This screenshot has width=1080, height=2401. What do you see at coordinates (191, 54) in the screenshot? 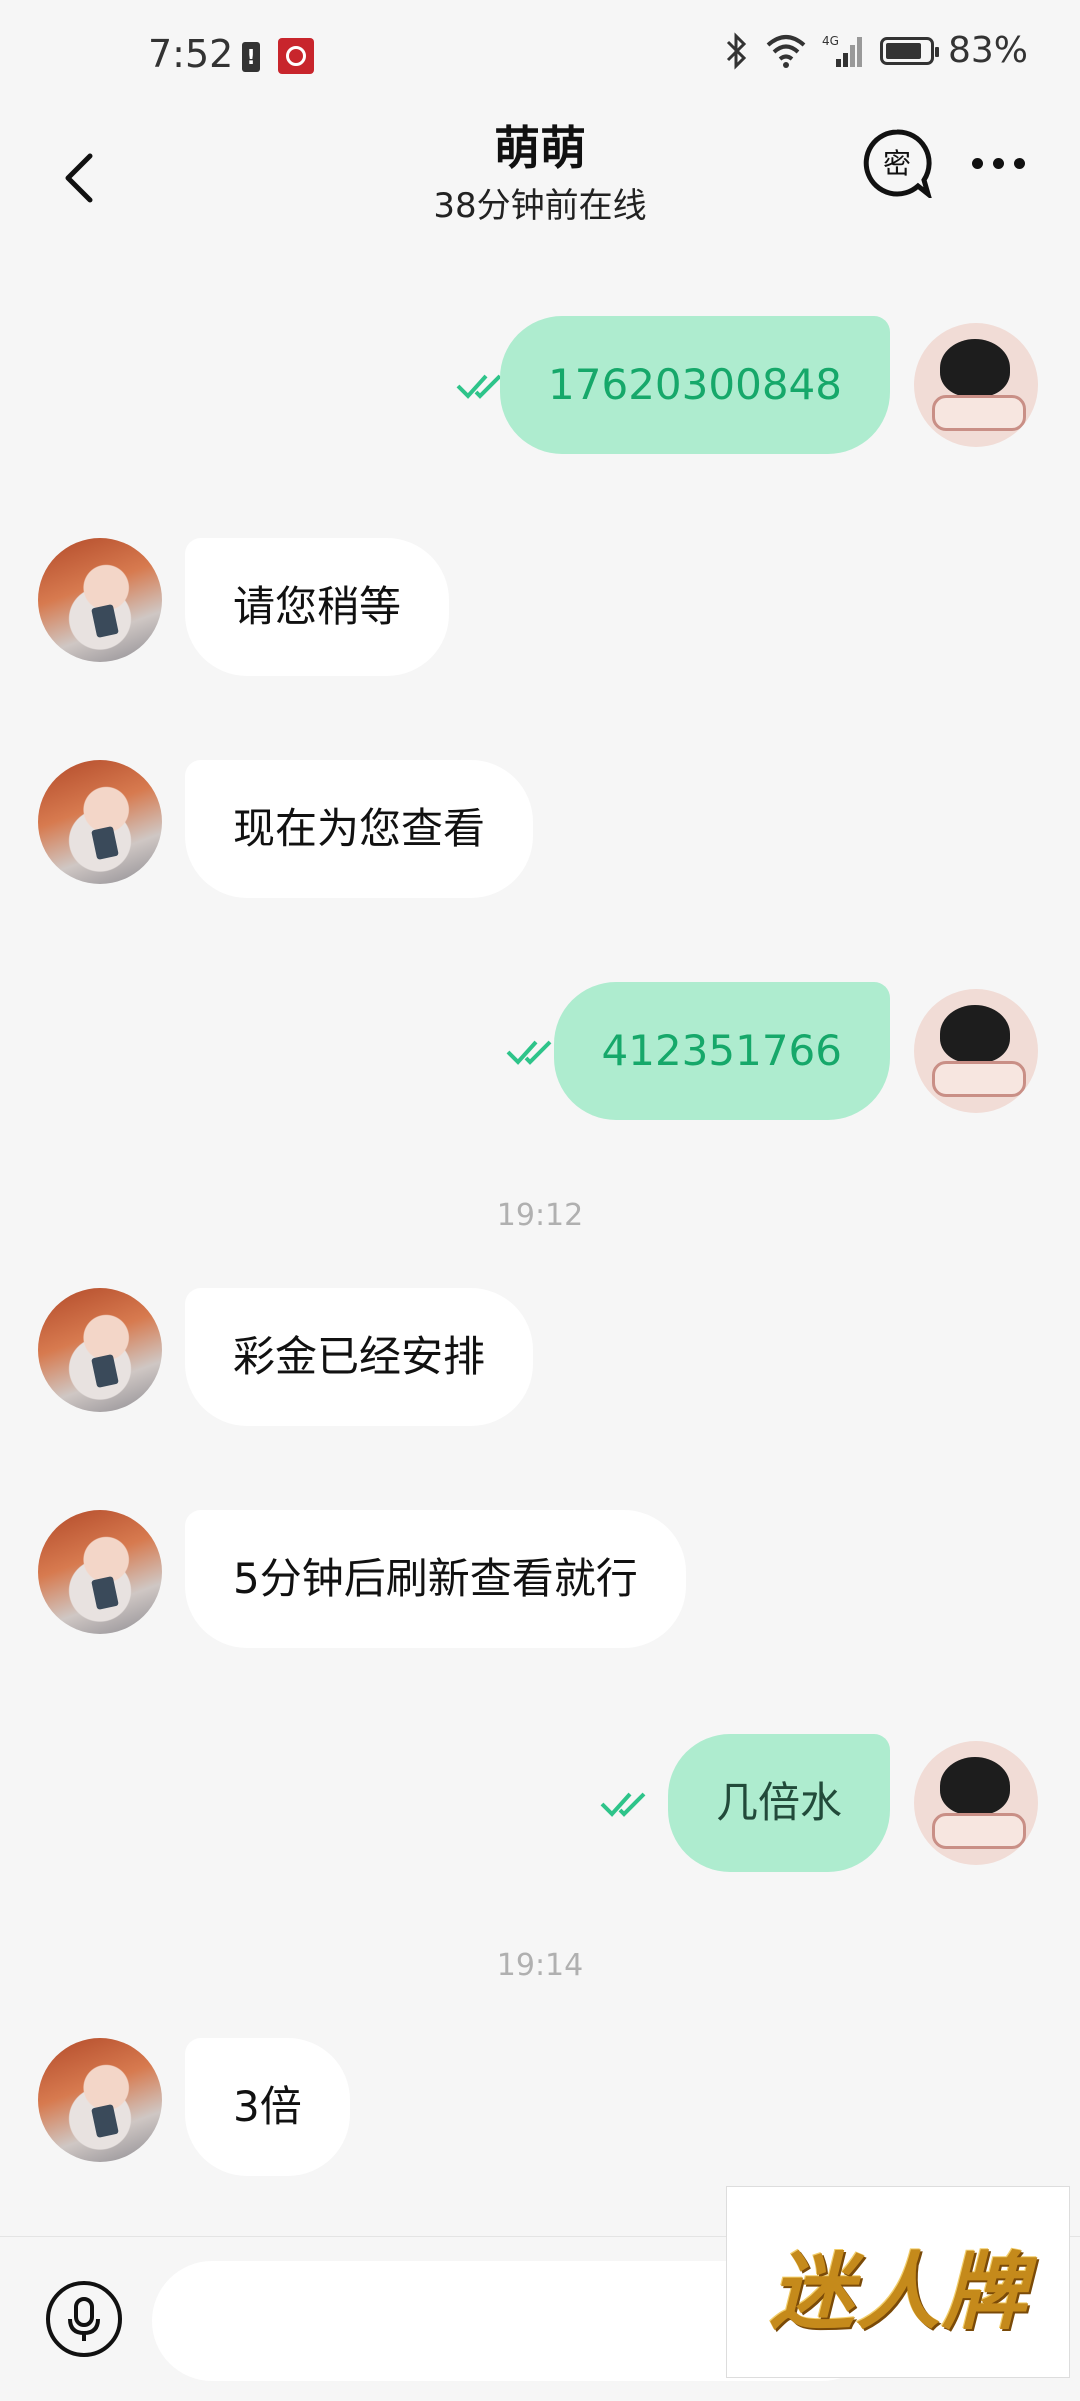
I see `status-time: 7:52` at bounding box center [191, 54].